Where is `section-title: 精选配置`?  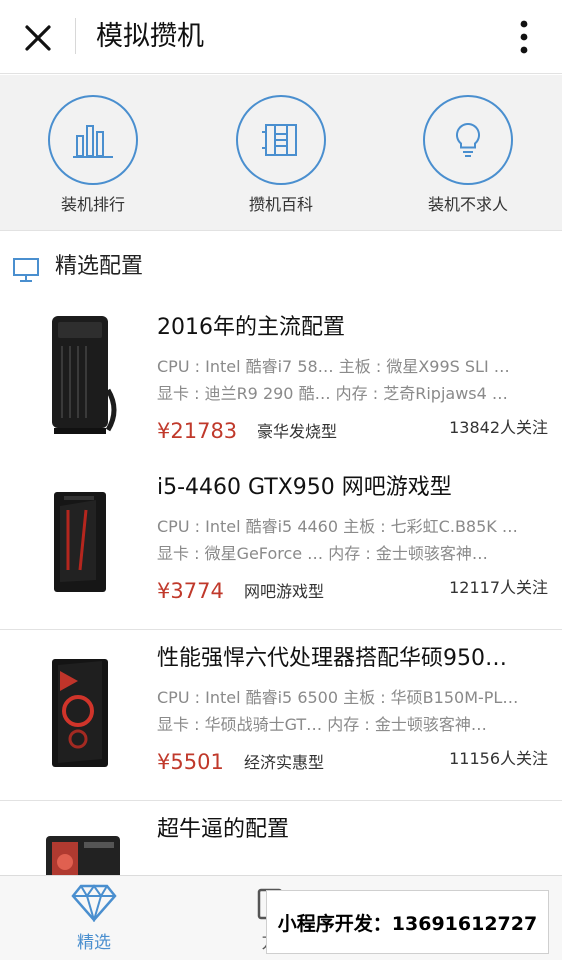 section-title: 精选配置 is located at coordinates (99, 266).